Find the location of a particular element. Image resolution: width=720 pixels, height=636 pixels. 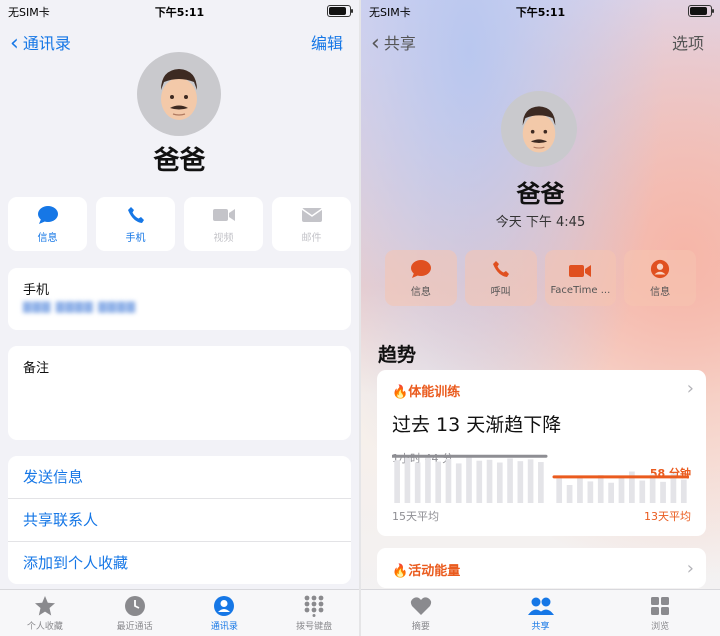

tab-keypad: 拨号键盘 is located at coordinates (314, 613).